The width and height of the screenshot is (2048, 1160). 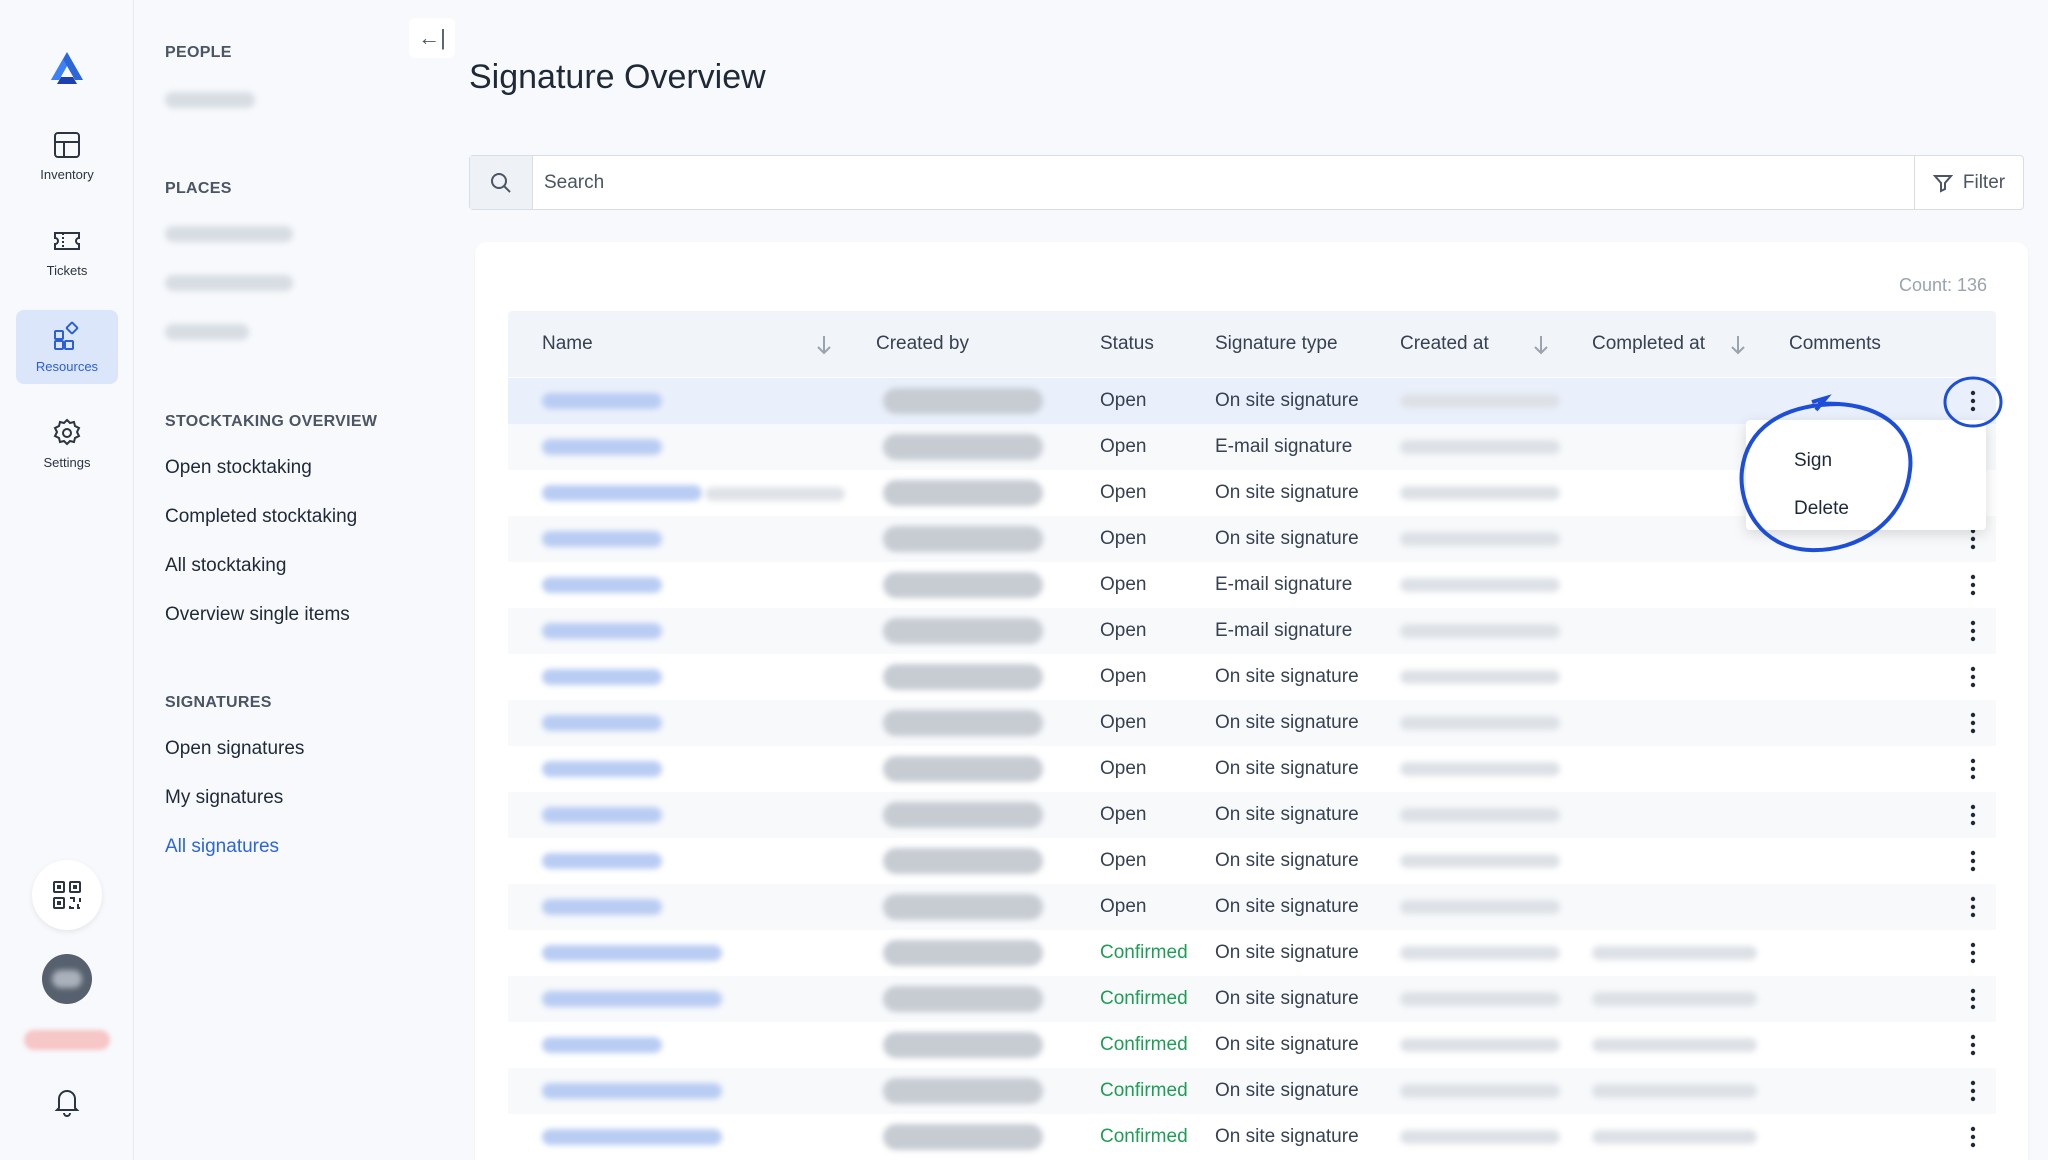 What do you see at coordinates (1821, 509) in the screenshot?
I see `menu-item-delete: Delete` at bounding box center [1821, 509].